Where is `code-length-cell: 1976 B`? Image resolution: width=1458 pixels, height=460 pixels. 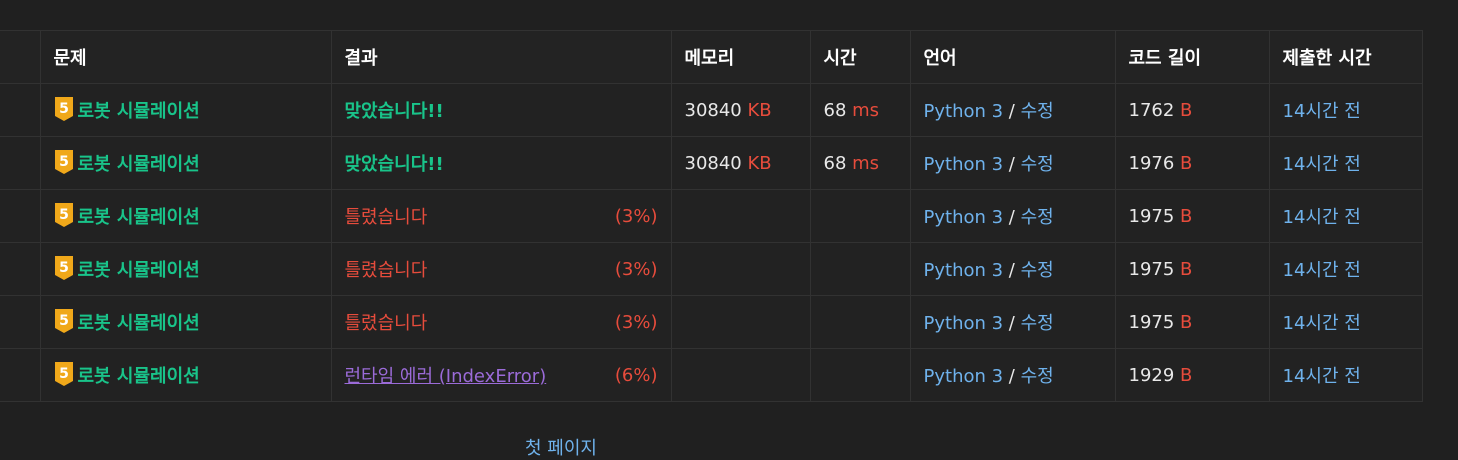
code-length-cell: 1976 B is located at coordinates (1192, 163).